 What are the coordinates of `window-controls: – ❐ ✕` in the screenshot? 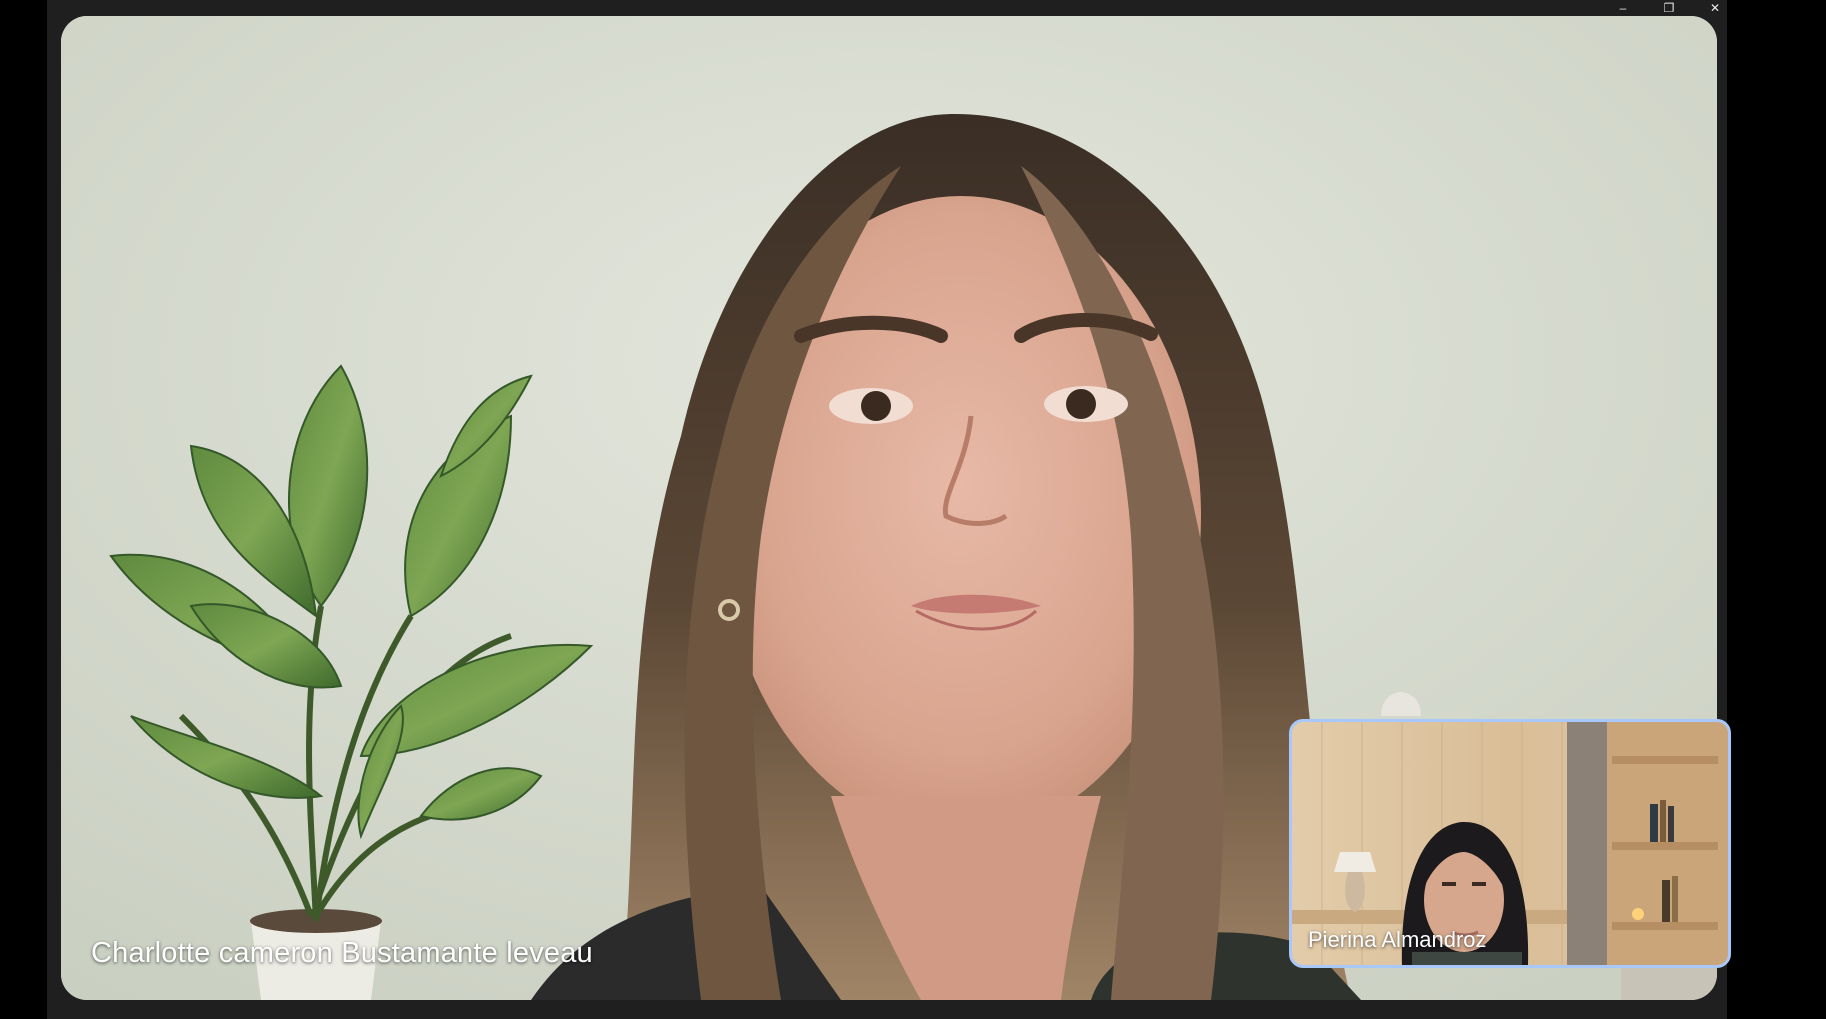 It's located at (1671, 8).